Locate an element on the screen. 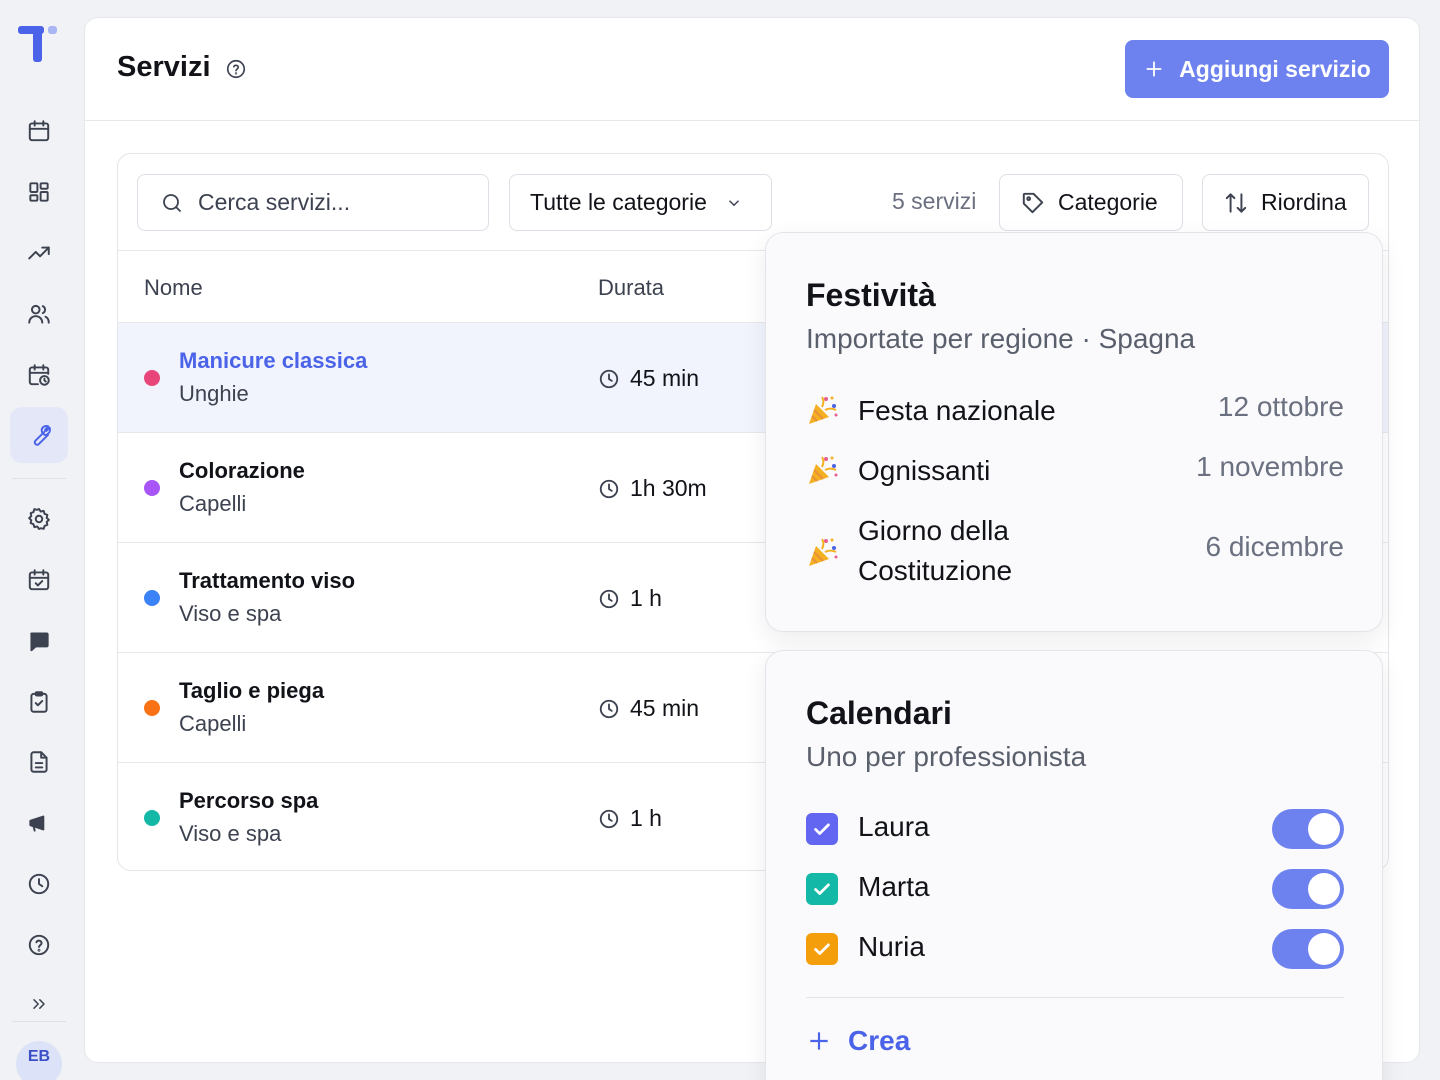 The width and height of the screenshot is (1440, 1080). megaphone-icon is located at coordinates (39, 823).